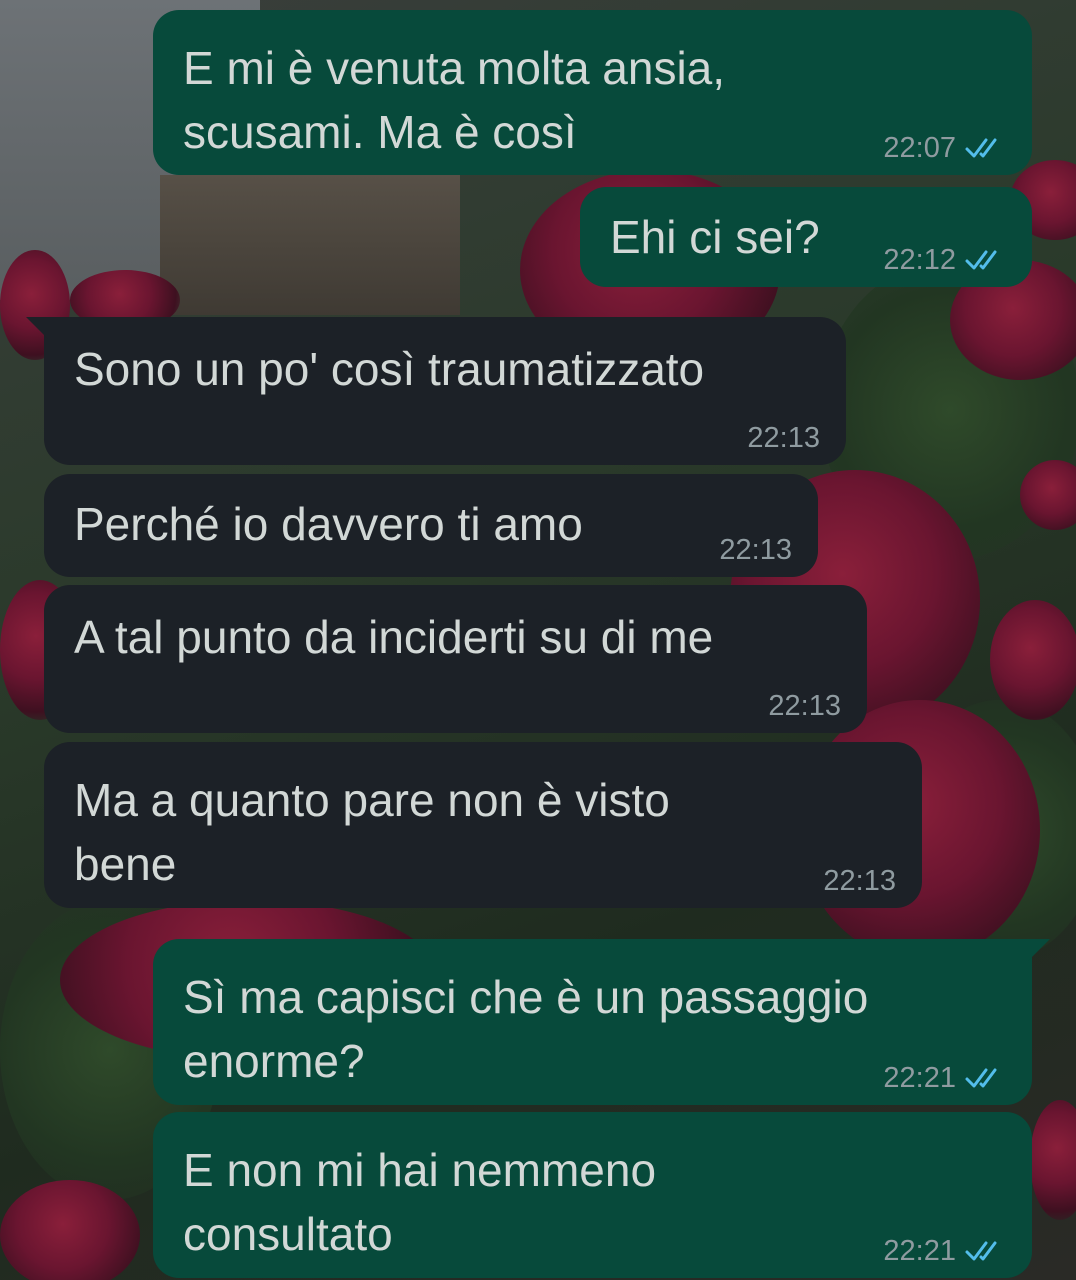  I want to click on message-text: Ehi ci sei?, so click(715, 237).